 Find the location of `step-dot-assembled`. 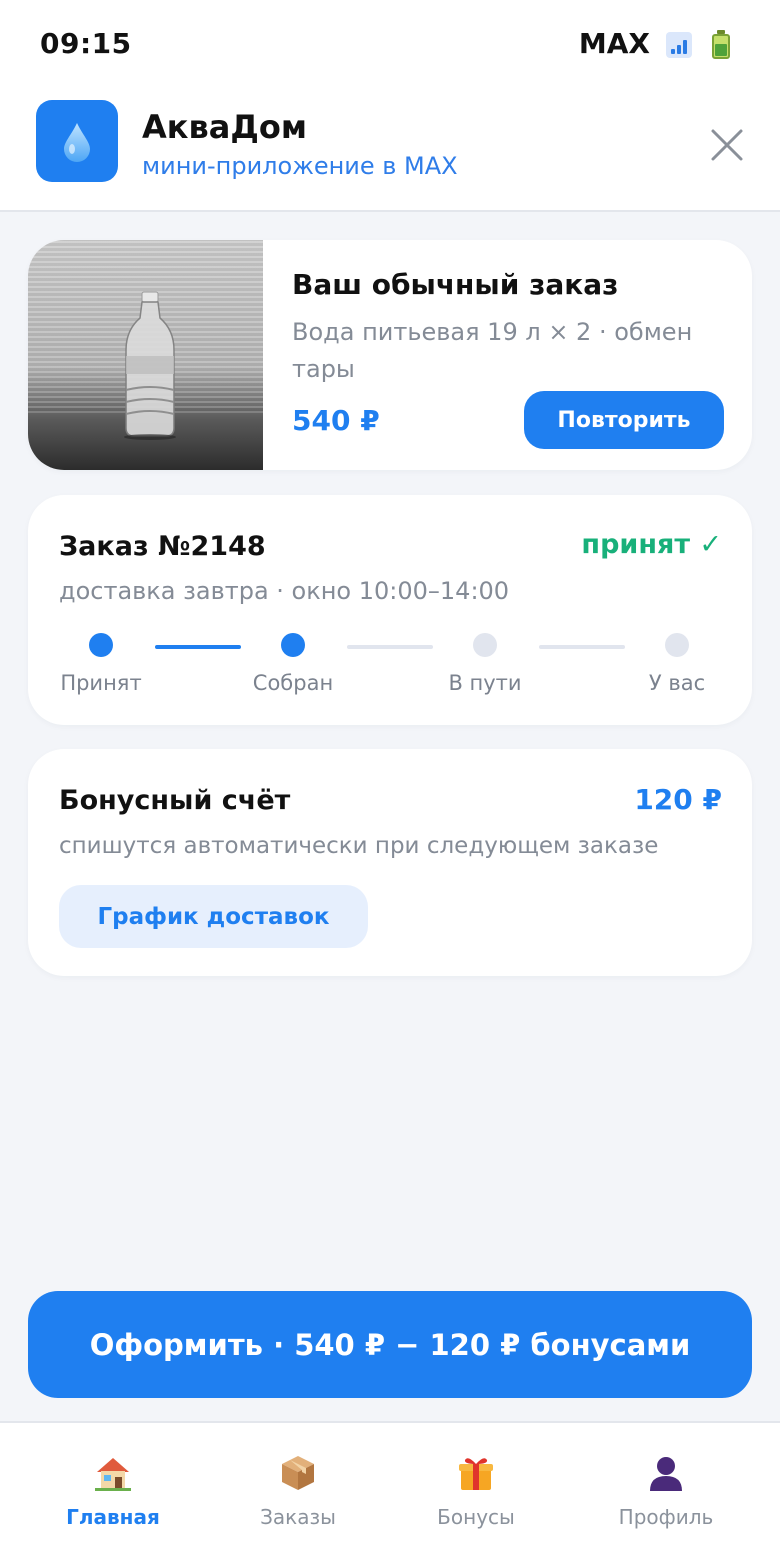

step-dot-assembled is located at coordinates (293, 645).